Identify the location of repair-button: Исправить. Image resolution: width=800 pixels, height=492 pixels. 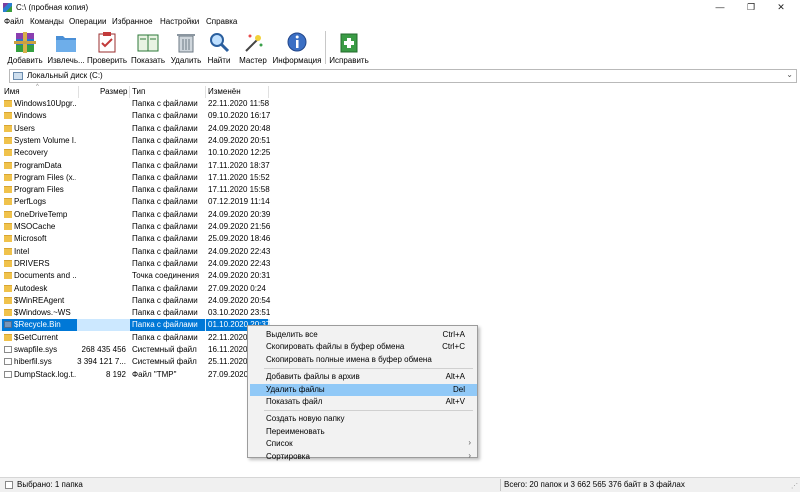
(349, 47).